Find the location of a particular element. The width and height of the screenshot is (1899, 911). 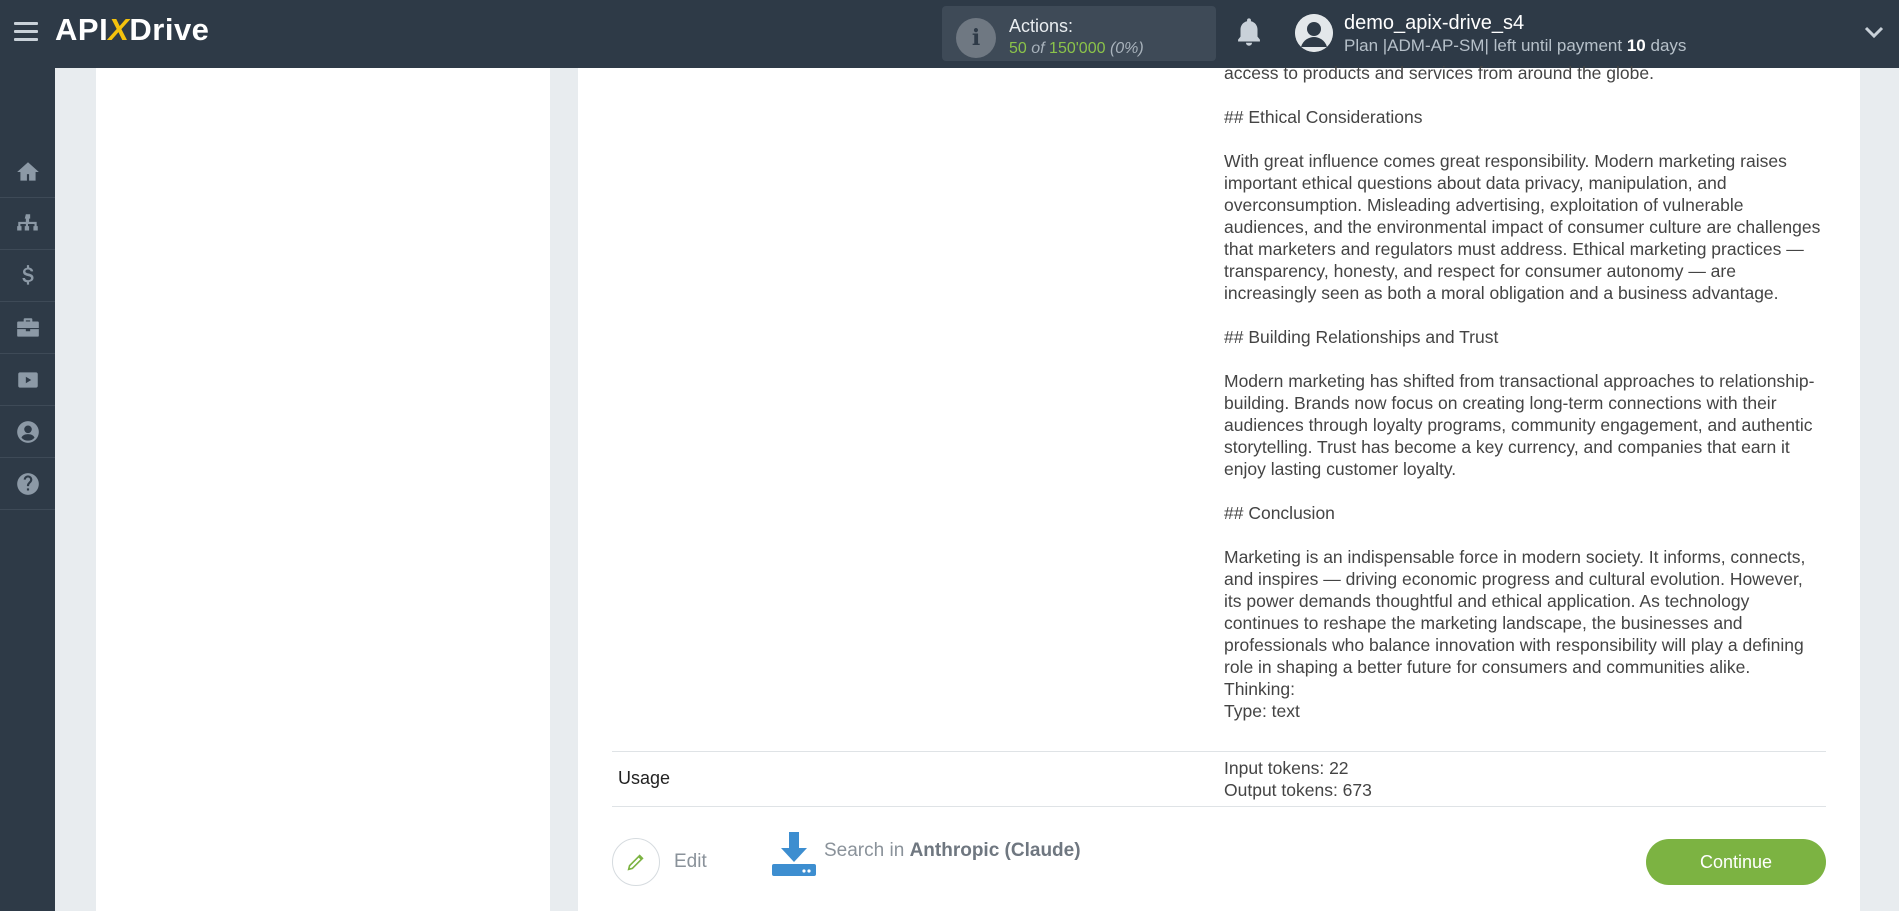

sidebar-item-tools is located at coordinates (27, 328).